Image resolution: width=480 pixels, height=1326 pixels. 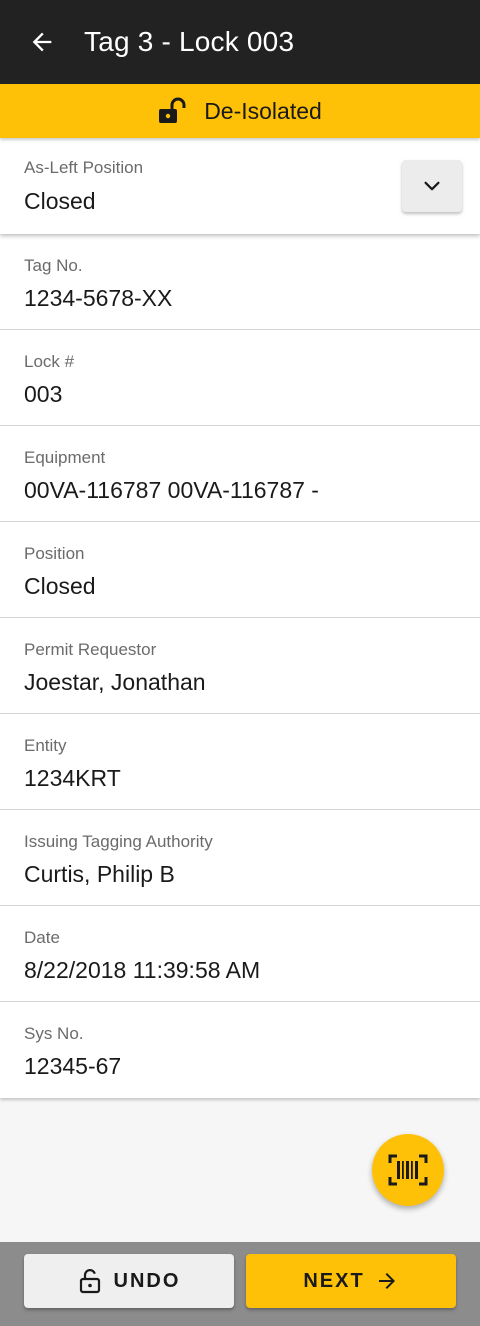 I want to click on field-value: Curtis, Philip B, so click(x=99, y=874).